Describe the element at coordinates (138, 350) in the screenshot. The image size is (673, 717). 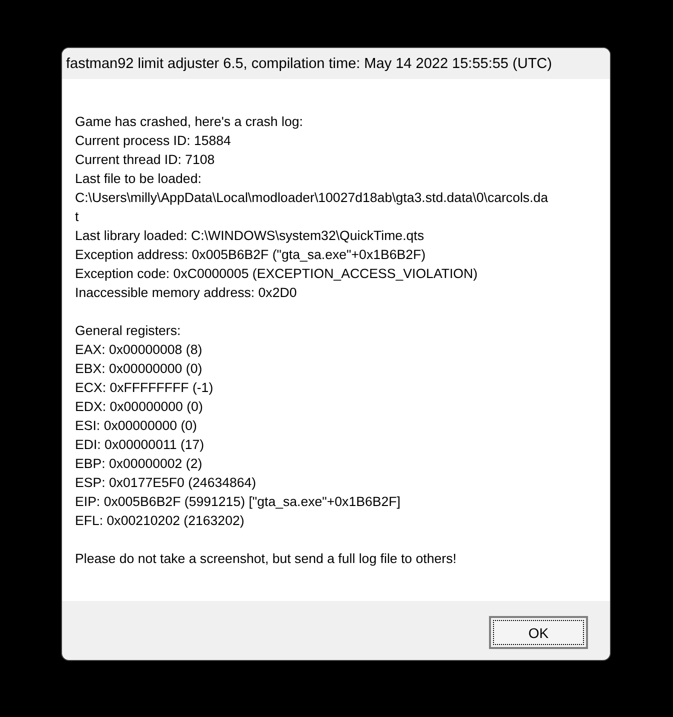
I see `log-line: EAX: 0x00000008 (8)` at that location.